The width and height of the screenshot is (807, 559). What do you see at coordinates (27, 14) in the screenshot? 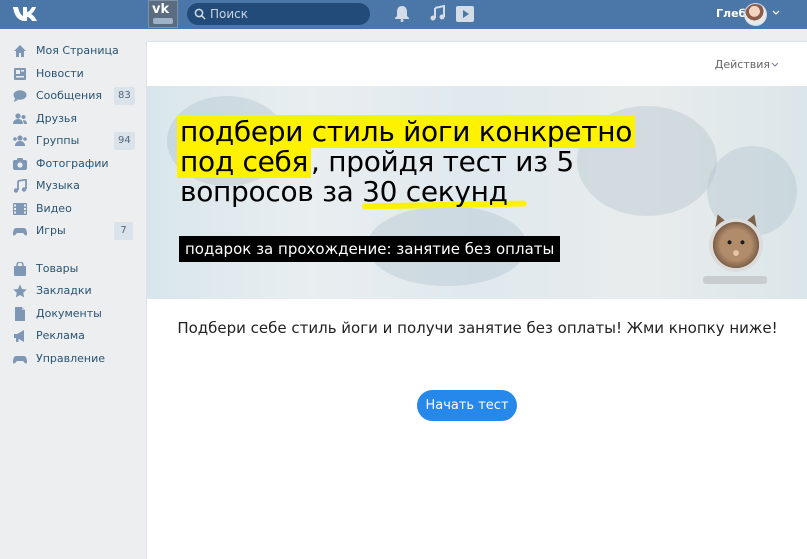
I see `vk-logo-icon` at bounding box center [27, 14].